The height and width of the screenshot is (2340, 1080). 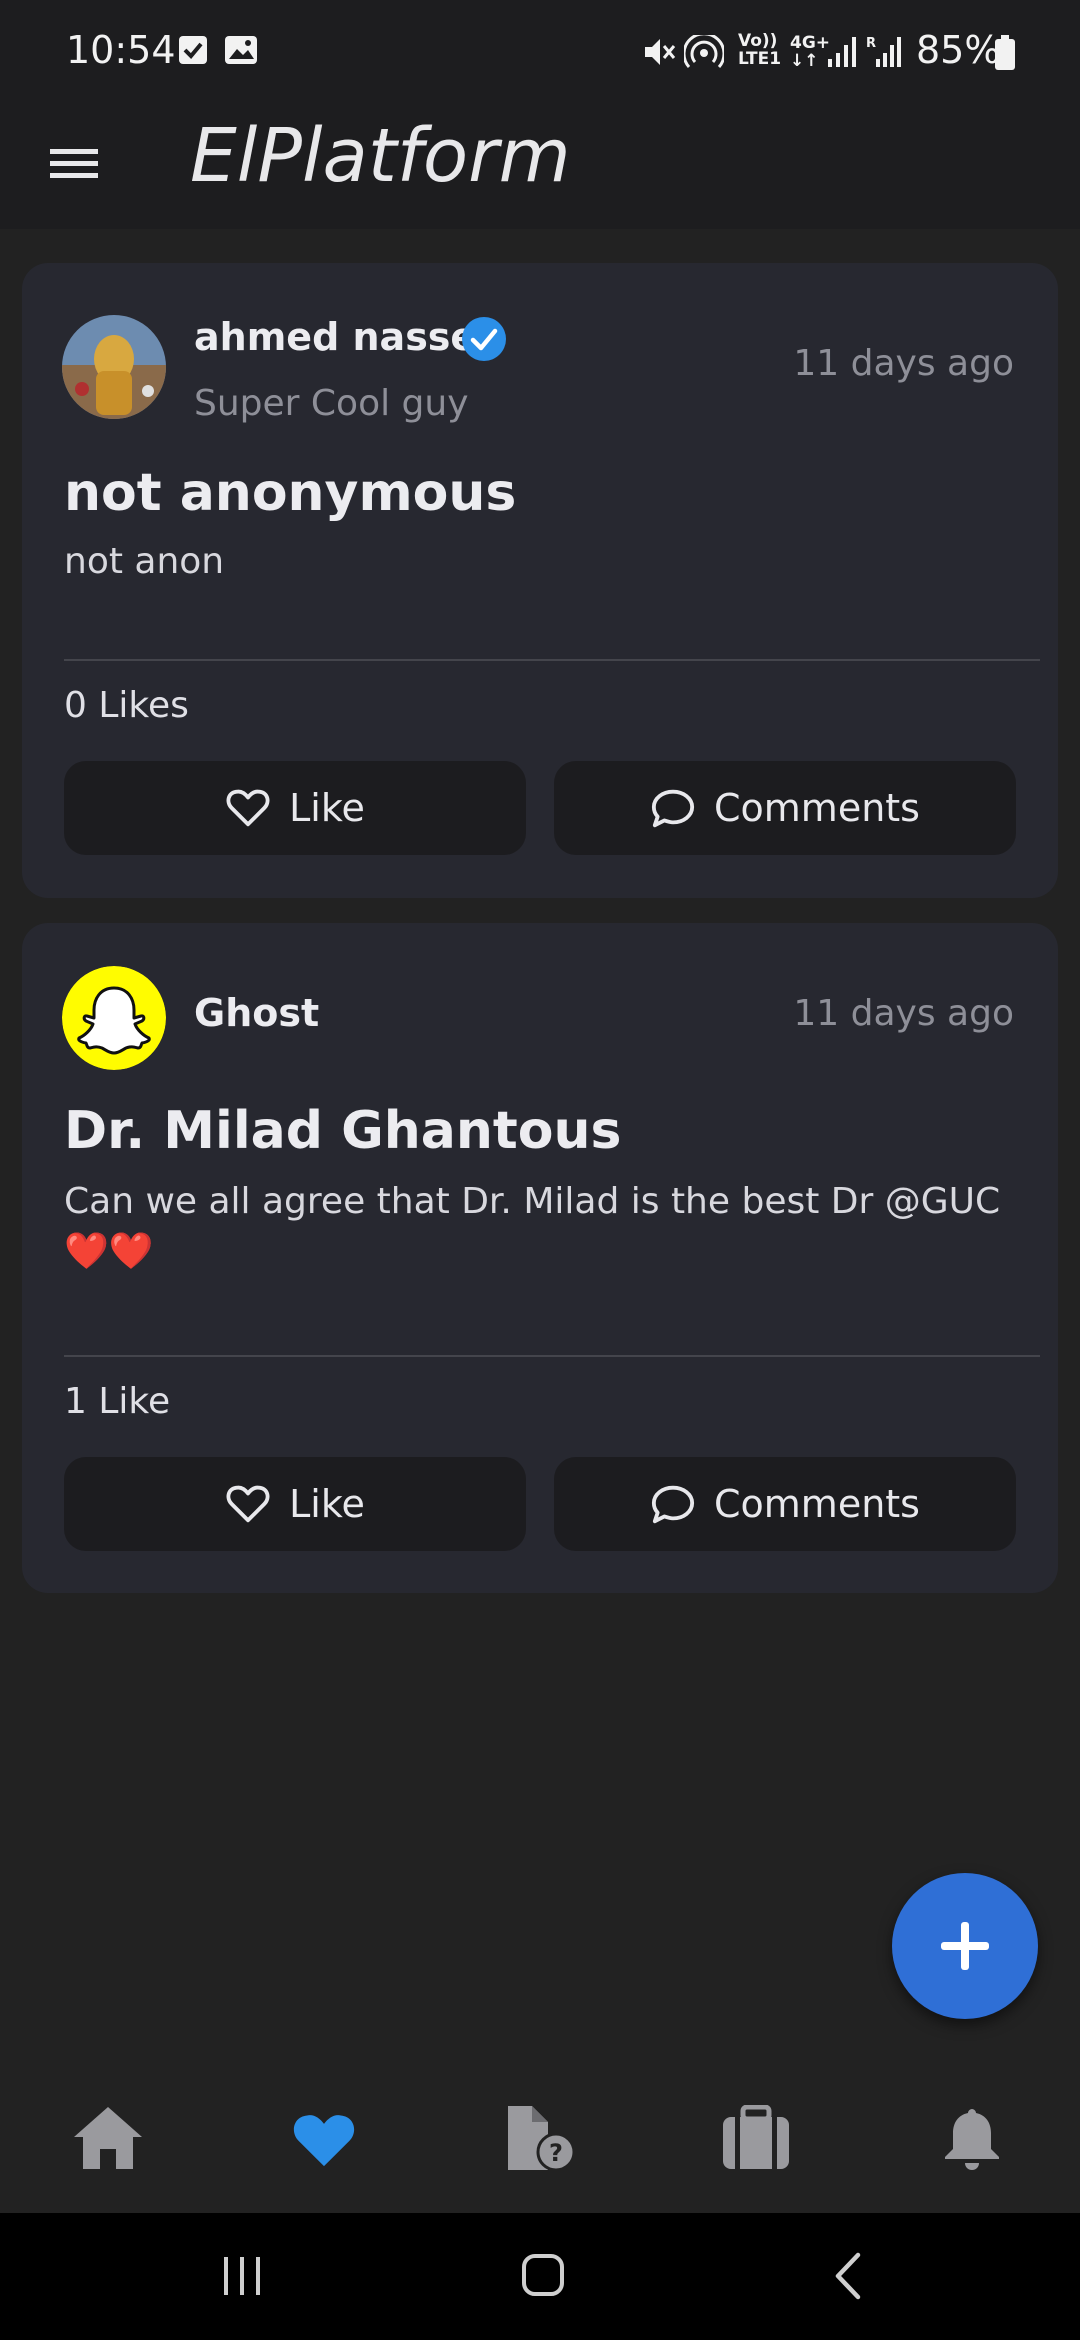 I want to click on create-post-button, so click(x=965, y=1946).